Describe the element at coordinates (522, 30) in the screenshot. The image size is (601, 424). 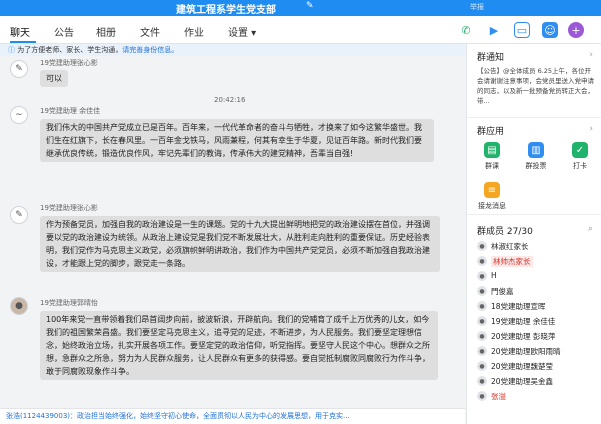
I see `screen-share-icon: ▭` at that location.